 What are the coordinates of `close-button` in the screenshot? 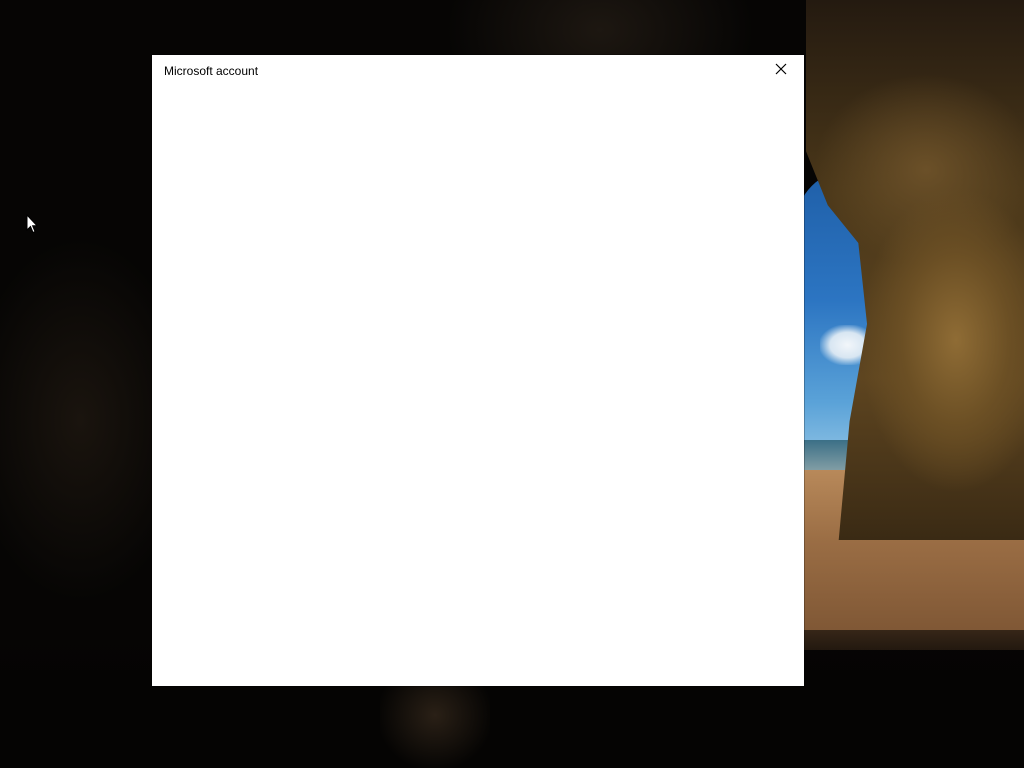 It's located at (781, 71).